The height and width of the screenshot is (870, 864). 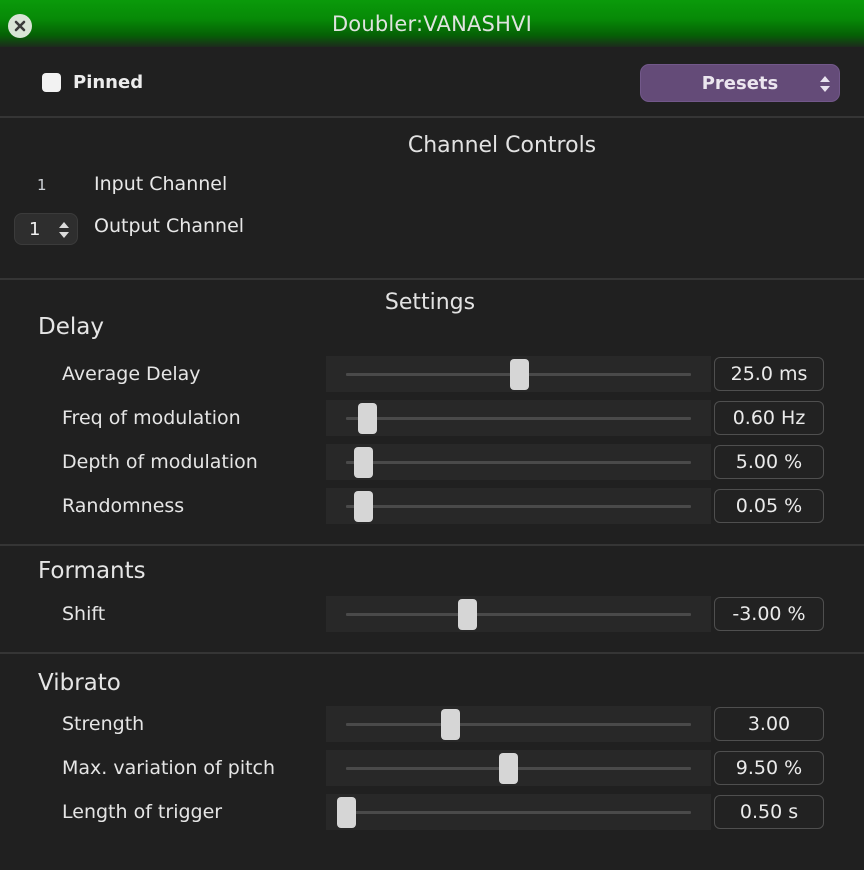 What do you see at coordinates (169, 768) in the screenshot?
I see `param-label-max-variation-of-pitch: Max. variation of pitch` at bounding box center [169, 768].